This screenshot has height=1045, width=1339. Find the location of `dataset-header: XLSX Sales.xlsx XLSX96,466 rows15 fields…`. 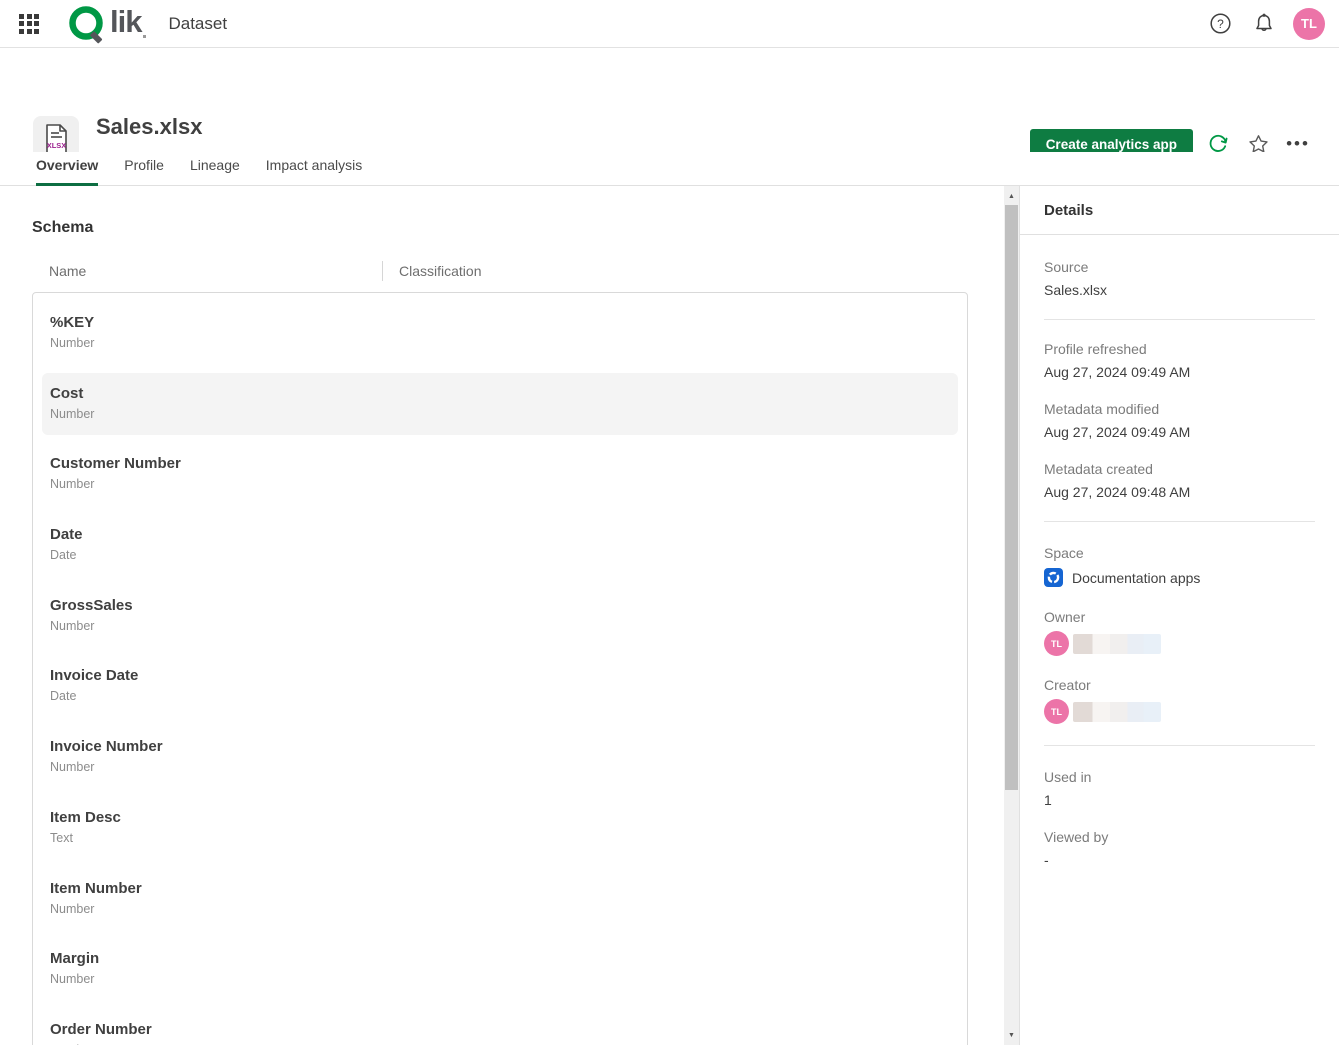

dataset-header: XLSX Sales.xlsx XLSX96,466 rows15 fields… is located at coordinates (669, 109).